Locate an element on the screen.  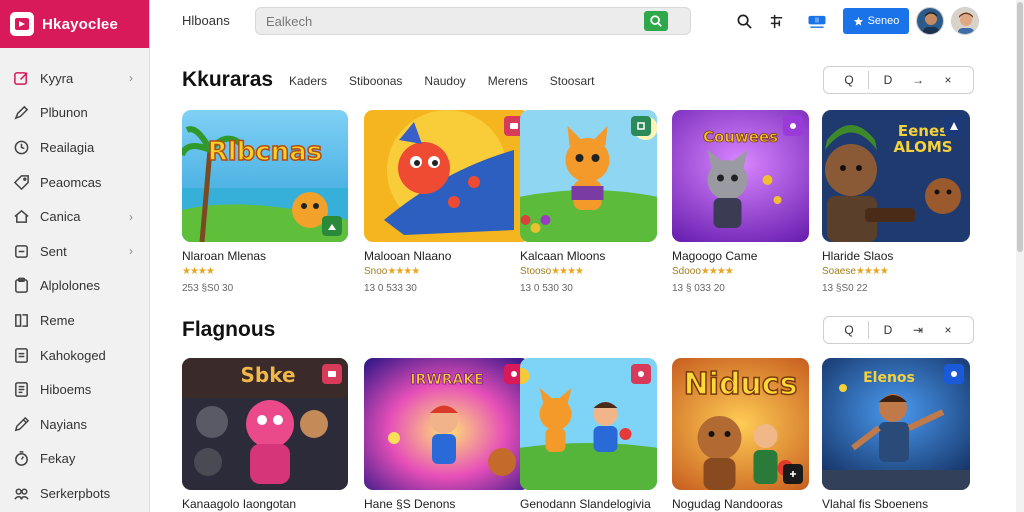
game-card: Kalcaan Mloons Stooso★★★★ 13 0 530 30 is located at coordinates (594, 202).